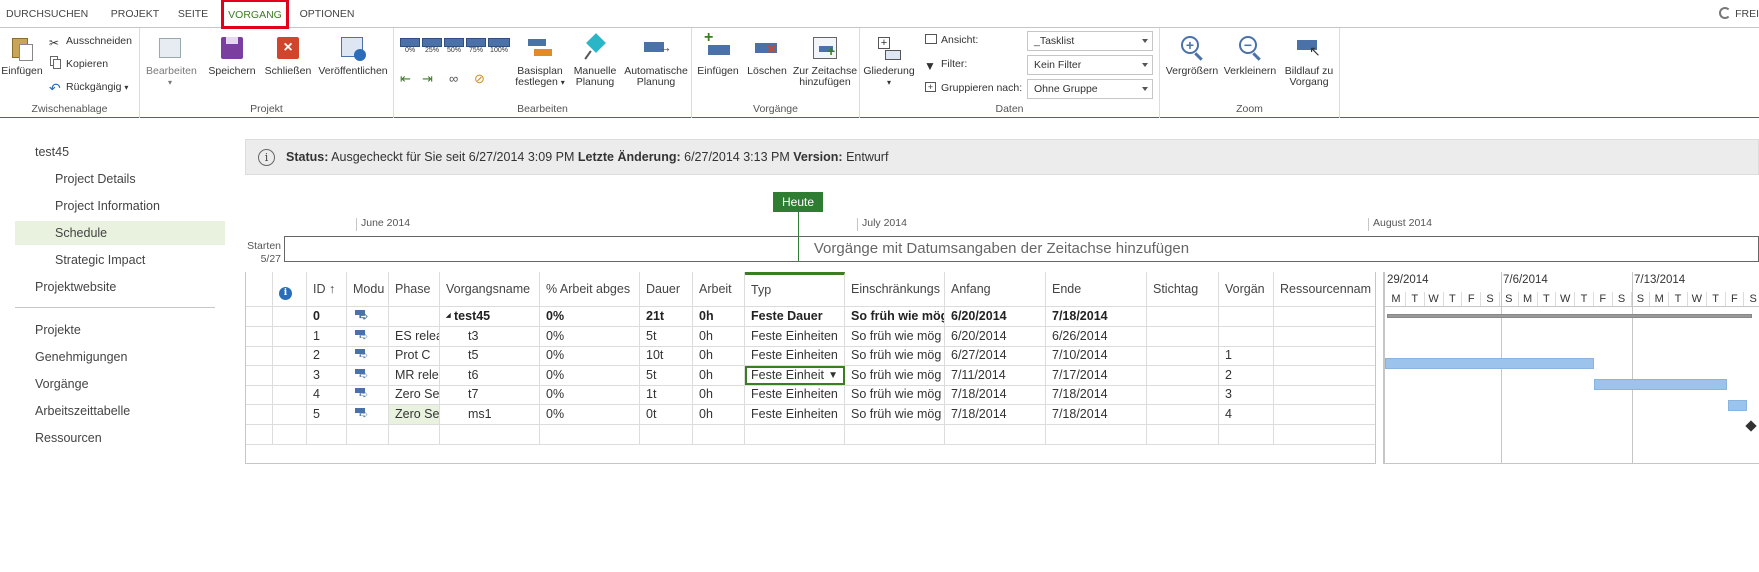  What do you see at coordinates (719, 289) in the screenshot?
I see `header-arbeit: Arbeit` at bounding box center [719, 289].